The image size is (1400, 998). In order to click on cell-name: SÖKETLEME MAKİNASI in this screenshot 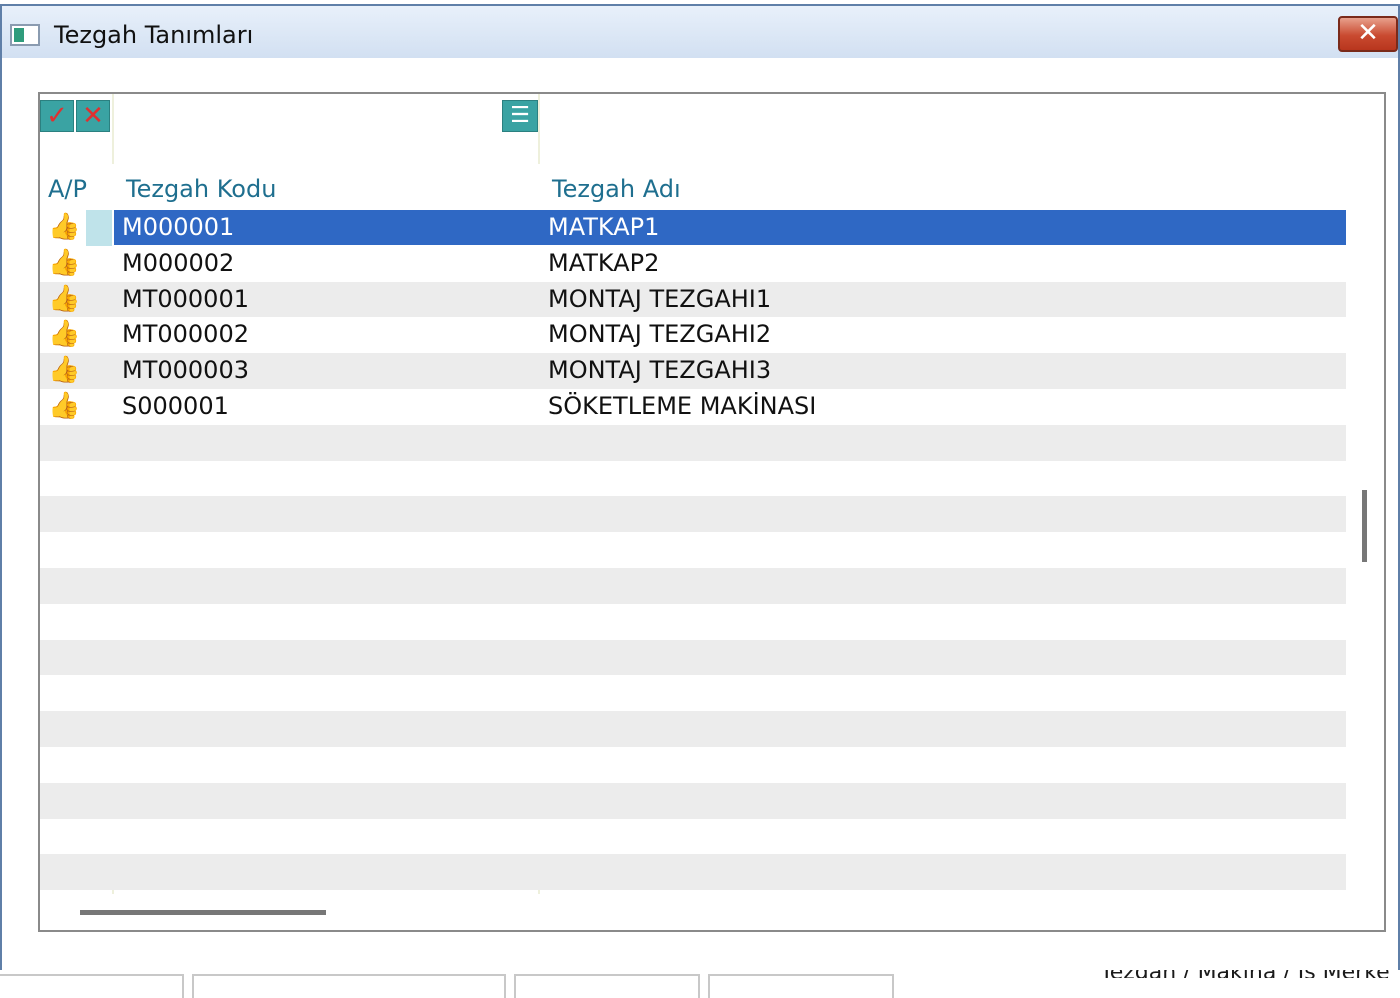, I will do `click(682, 405)`.